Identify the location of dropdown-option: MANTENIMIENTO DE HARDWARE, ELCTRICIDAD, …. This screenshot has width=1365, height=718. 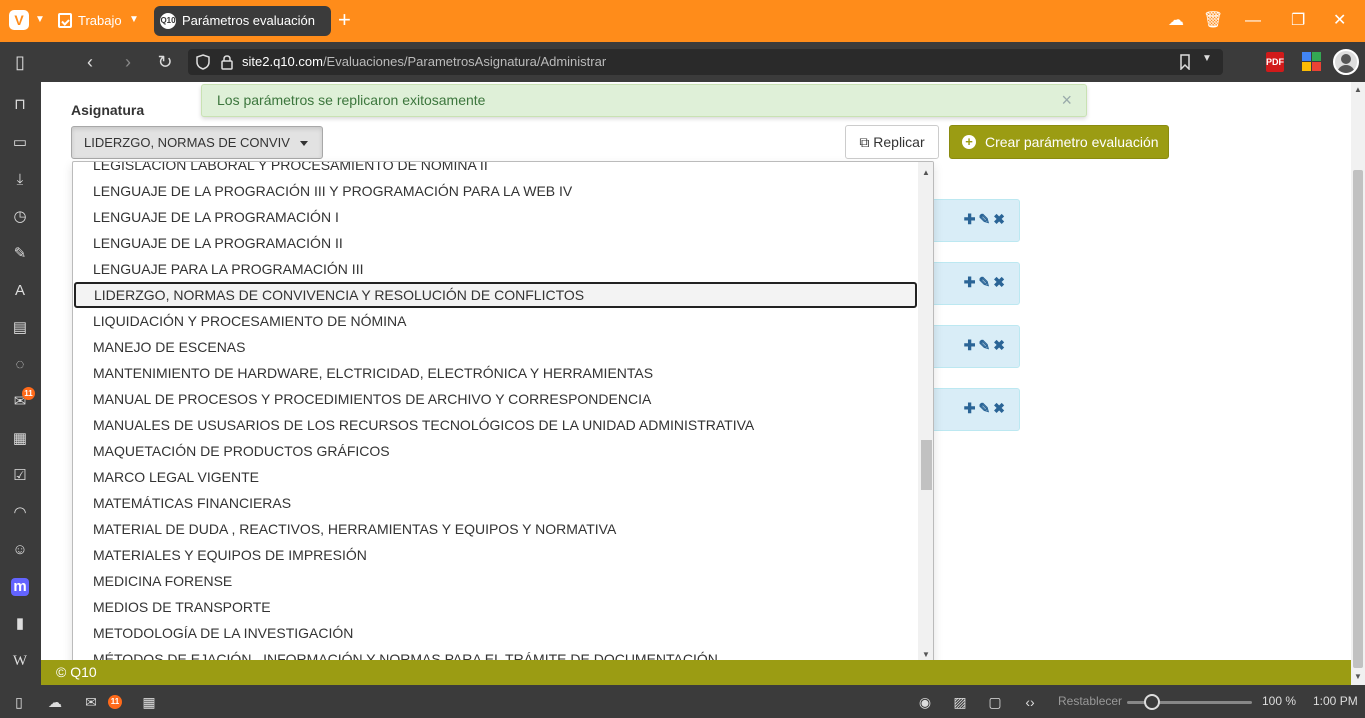
(495, 373).